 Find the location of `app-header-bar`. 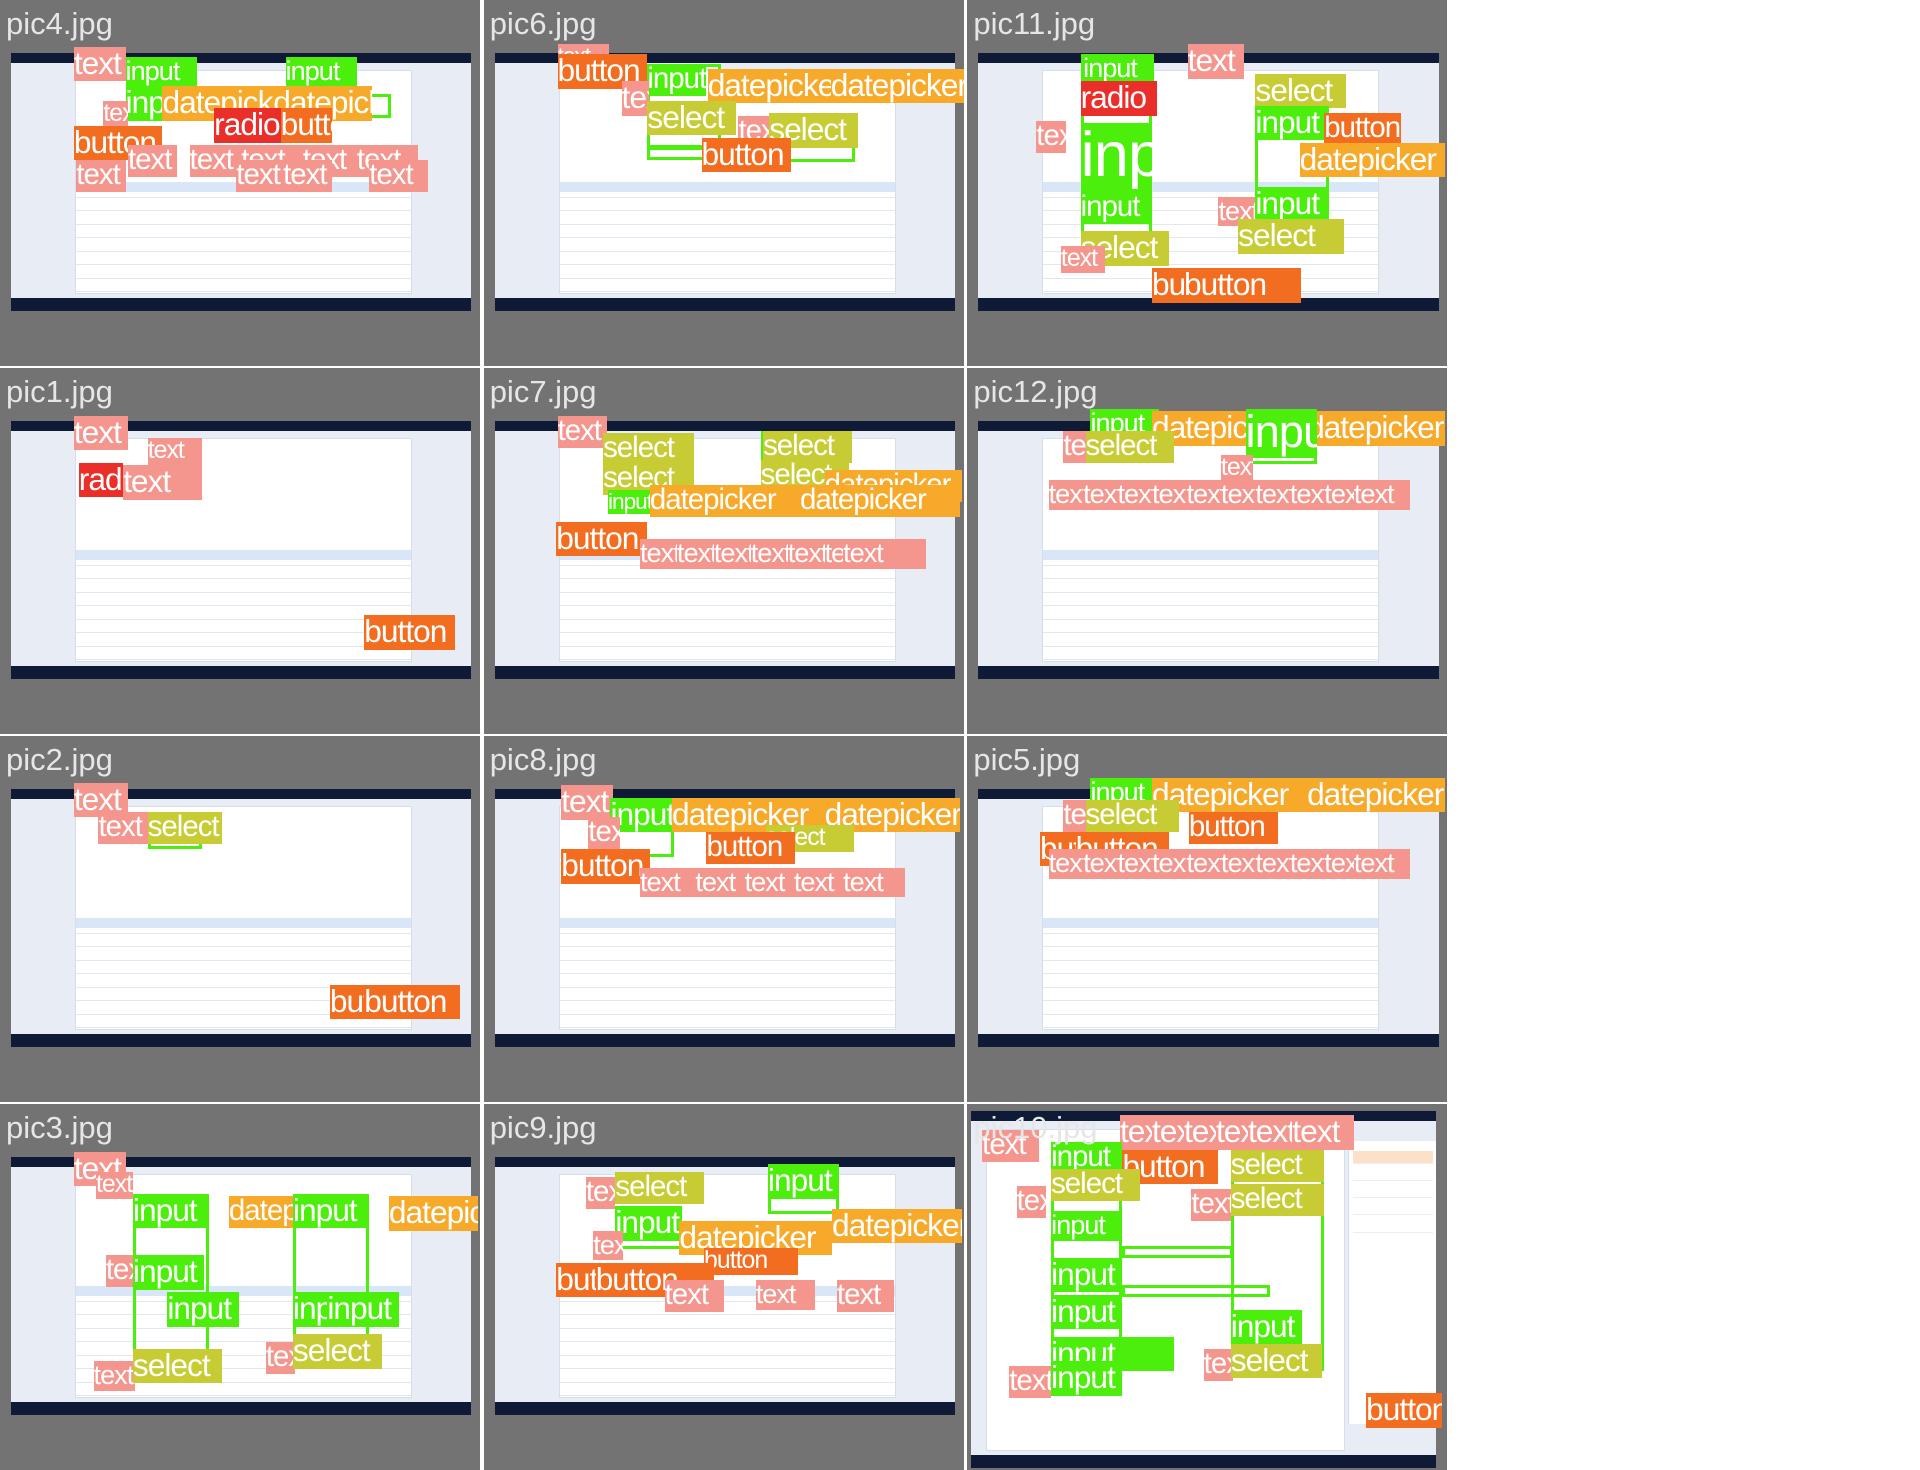

app-header-bar is located at coordinates (725, 1161).